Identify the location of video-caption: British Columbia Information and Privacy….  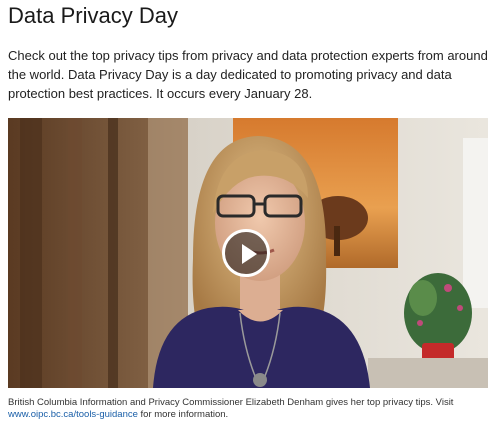
(250, 409).